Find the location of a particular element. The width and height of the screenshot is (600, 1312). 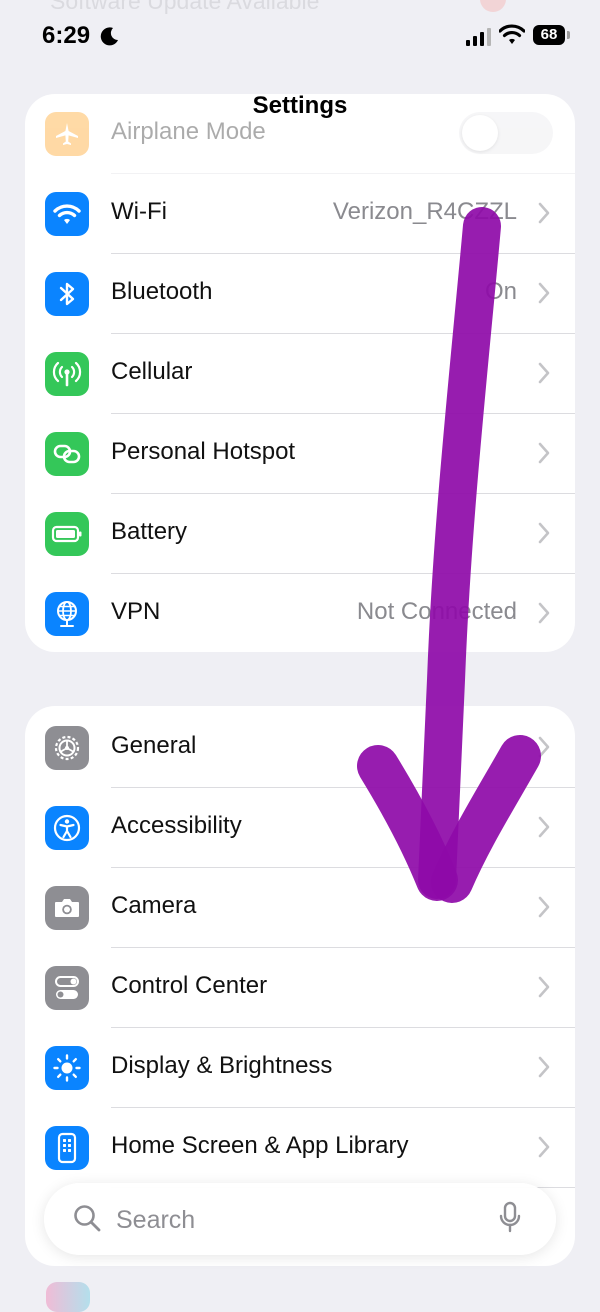

globe-icon is located at coordinates (67, 614).